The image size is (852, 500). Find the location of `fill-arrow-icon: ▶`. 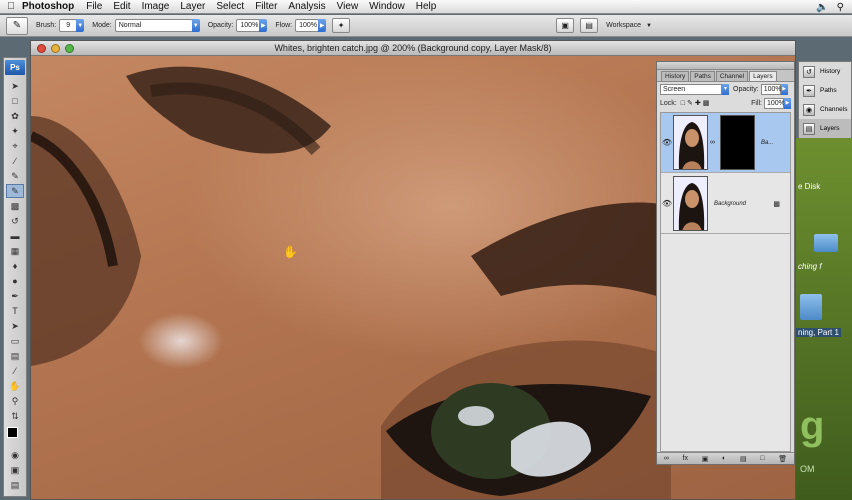

fill-arrow-icon: ▶ is located at coordinates (787, 103).